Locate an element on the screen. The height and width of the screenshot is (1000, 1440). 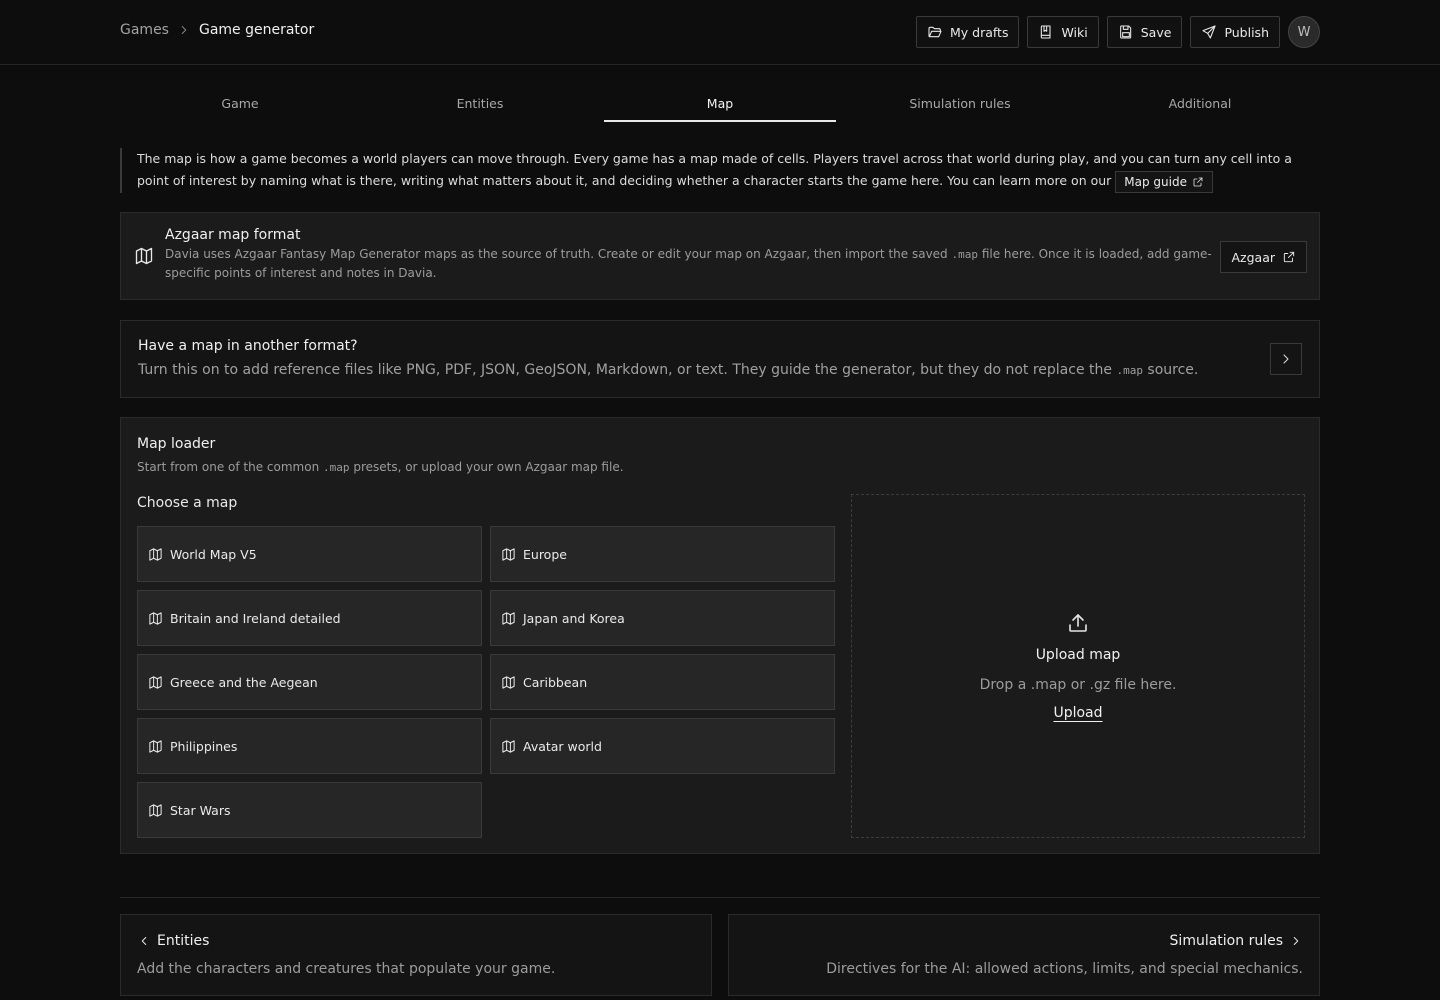
next-step-title: Simulation rules is located at coordinates (1236, 941).